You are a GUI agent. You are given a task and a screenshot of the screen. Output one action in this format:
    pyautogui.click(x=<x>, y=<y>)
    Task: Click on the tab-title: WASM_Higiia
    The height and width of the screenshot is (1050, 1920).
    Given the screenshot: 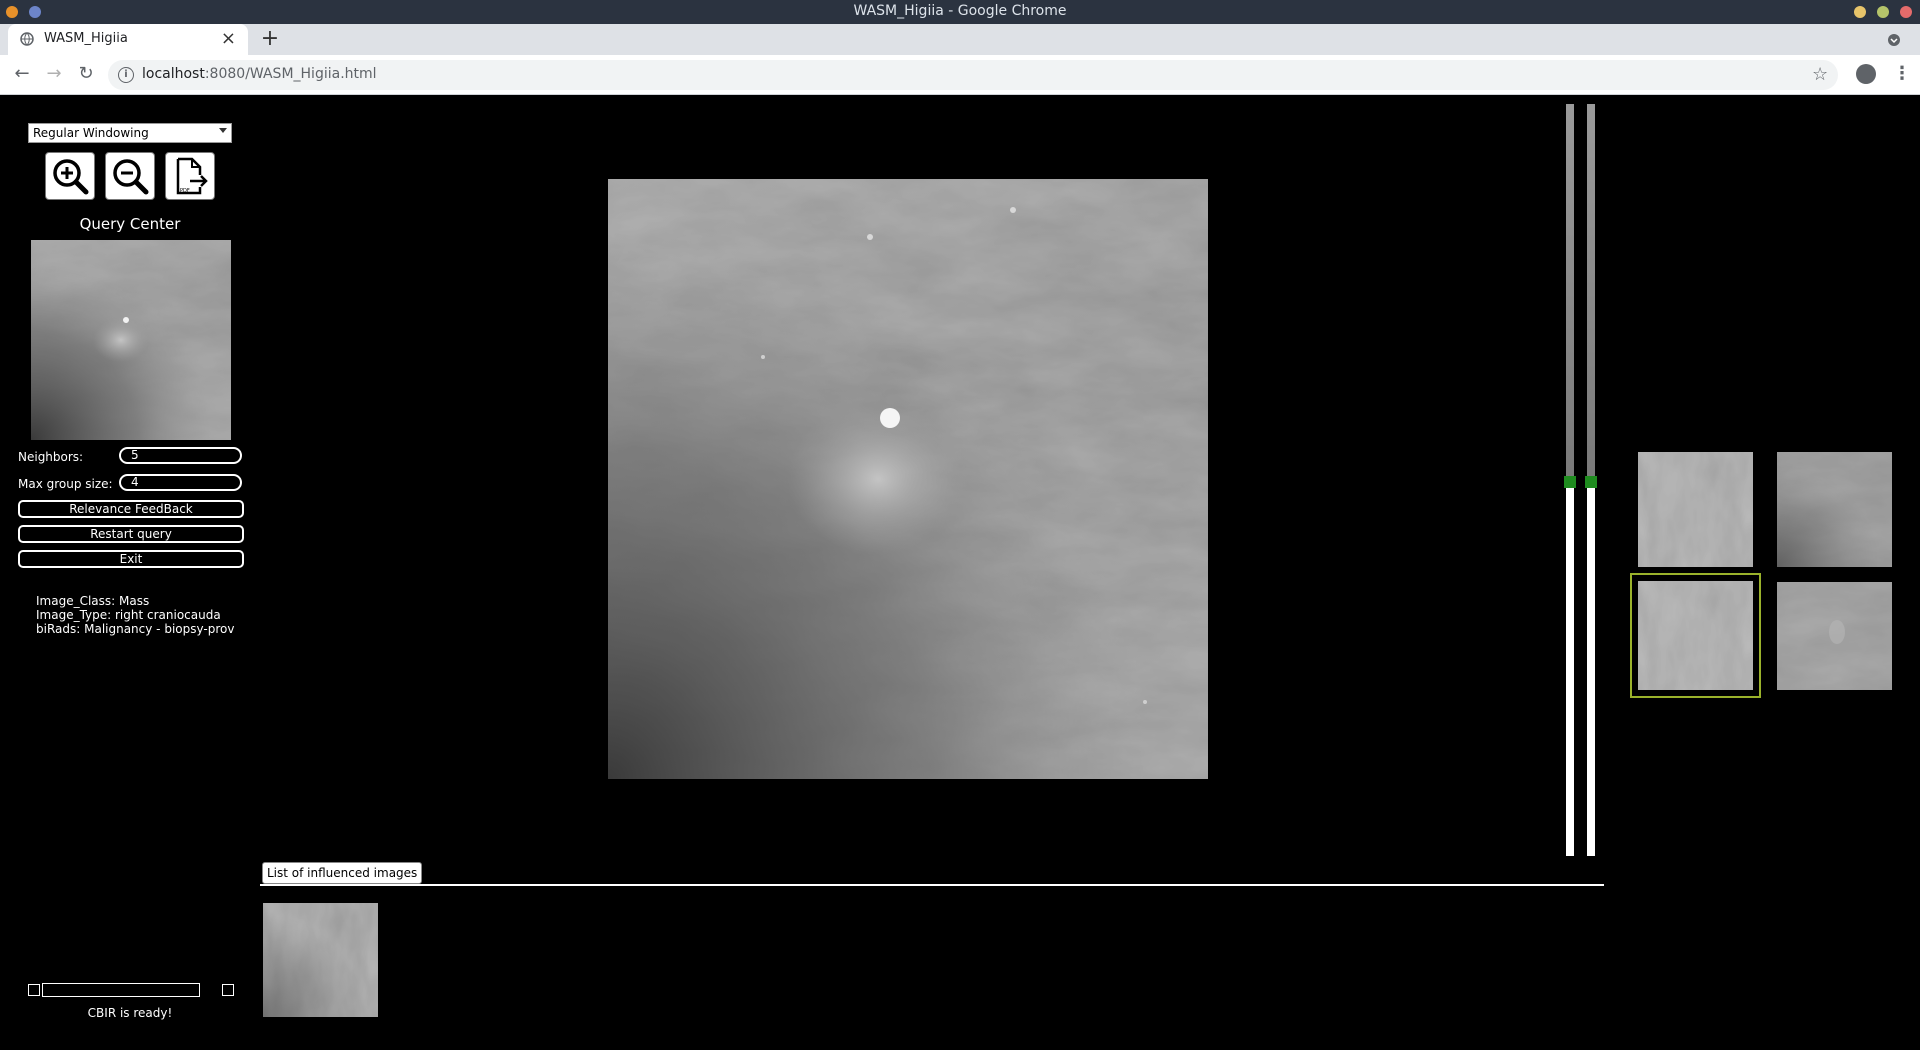 What is the action you would take?
    pyautogui.click(x=86, y=38)
    